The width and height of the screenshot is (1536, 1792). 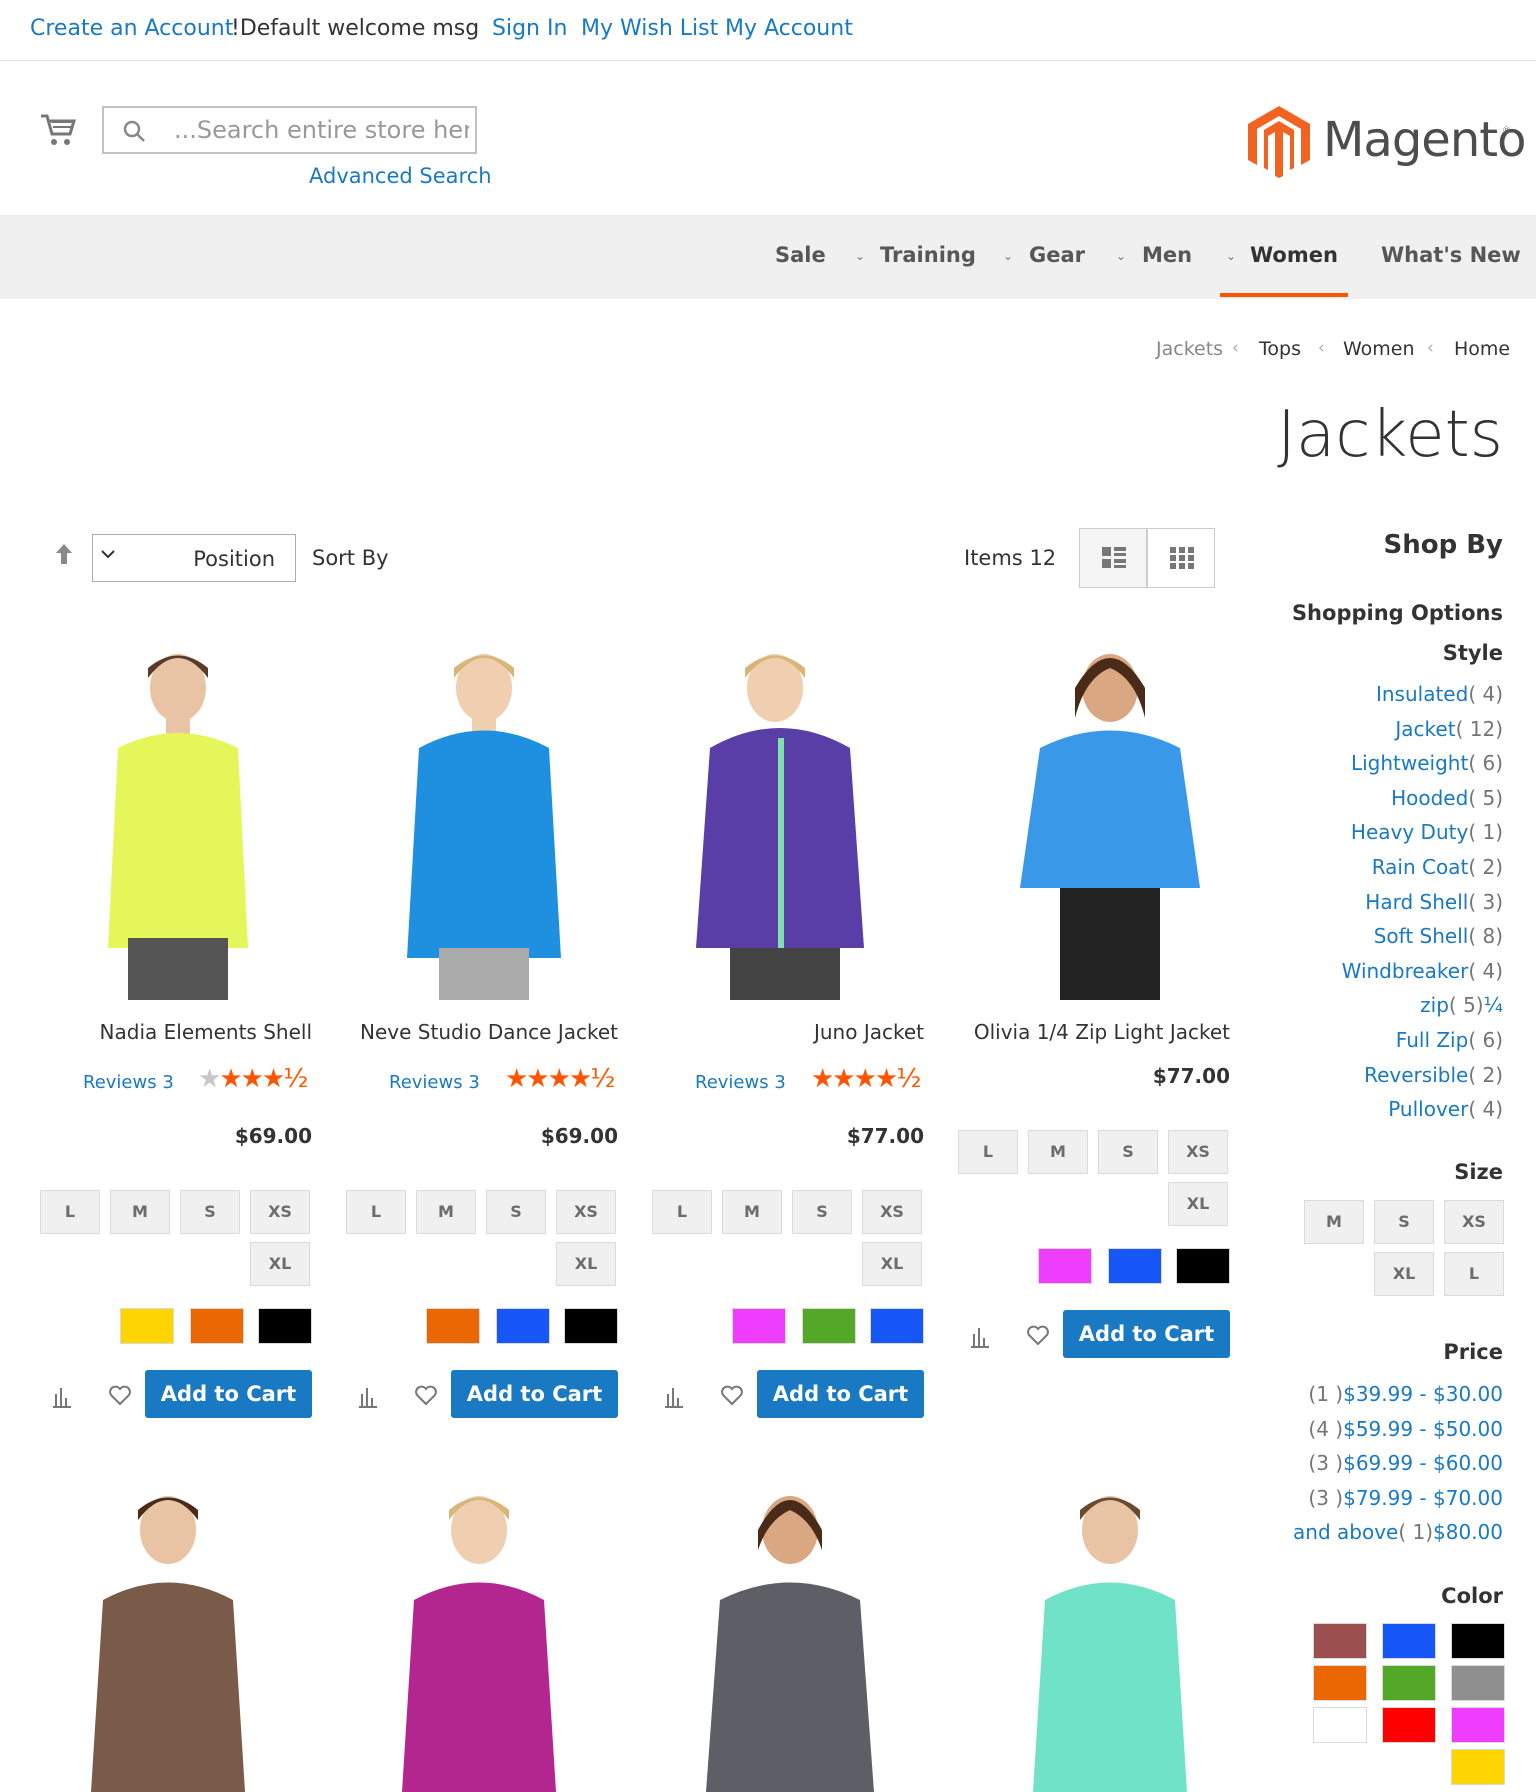 What do you see at coordinates (1416, 1075) in the screenshot?
I see `style-option-label: Reversible` at bounding box center [1416, 1075].